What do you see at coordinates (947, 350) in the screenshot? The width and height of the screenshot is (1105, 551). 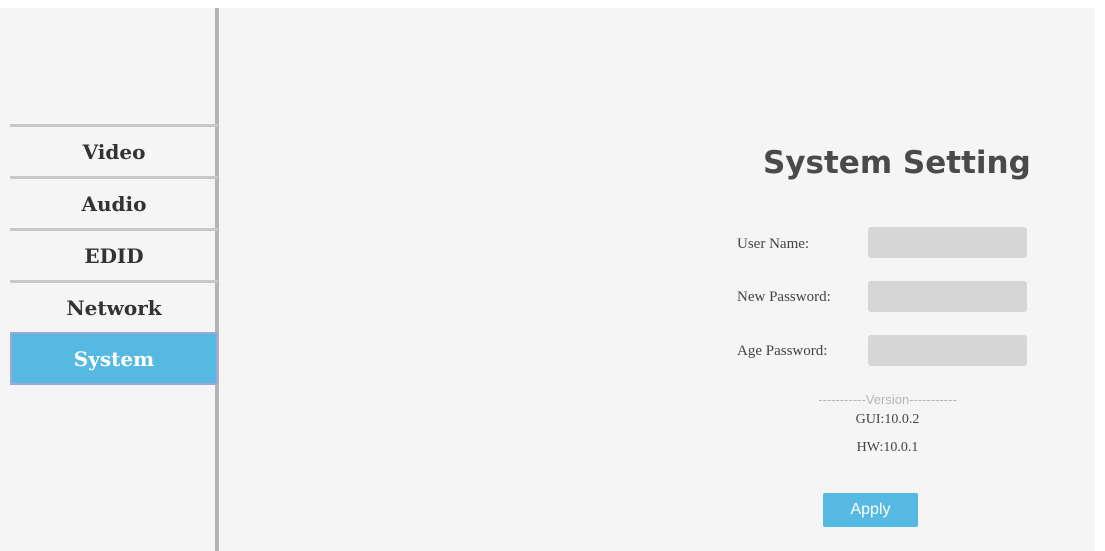 I see `age-password-input` at bounding box center [947, 350].